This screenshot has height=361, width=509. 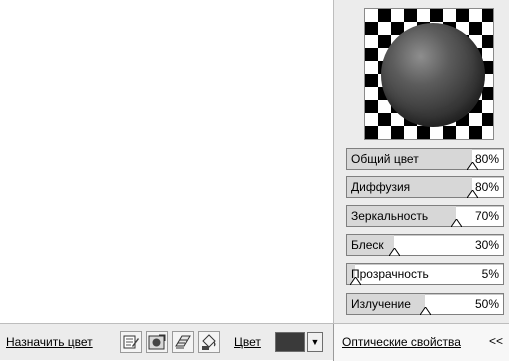 What do you see at coordinates (486, 245) in the screenshot?
I see `slider-value: 30%` at bounding box center [486, 245].